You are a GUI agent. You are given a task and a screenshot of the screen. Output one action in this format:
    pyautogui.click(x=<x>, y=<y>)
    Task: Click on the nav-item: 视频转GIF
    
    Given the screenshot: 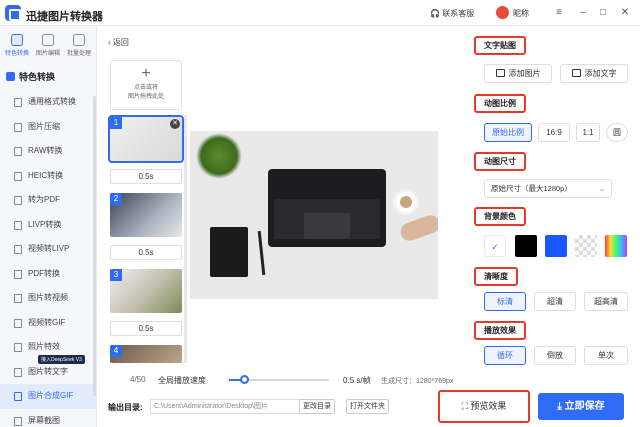 What is the action you would take?
    pyautogui.click(x=48, y=323)
    